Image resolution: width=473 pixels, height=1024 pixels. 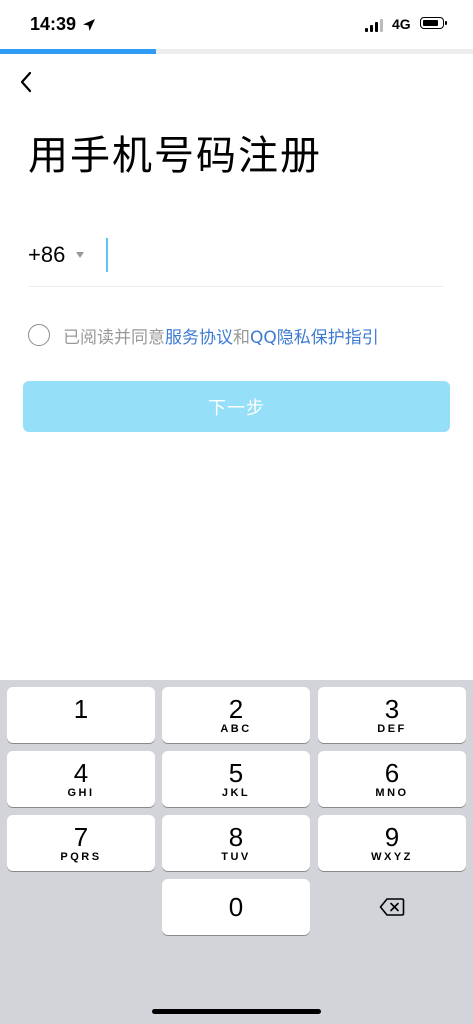 I want to click on key-digit: 3, so click(x=392, y=708).